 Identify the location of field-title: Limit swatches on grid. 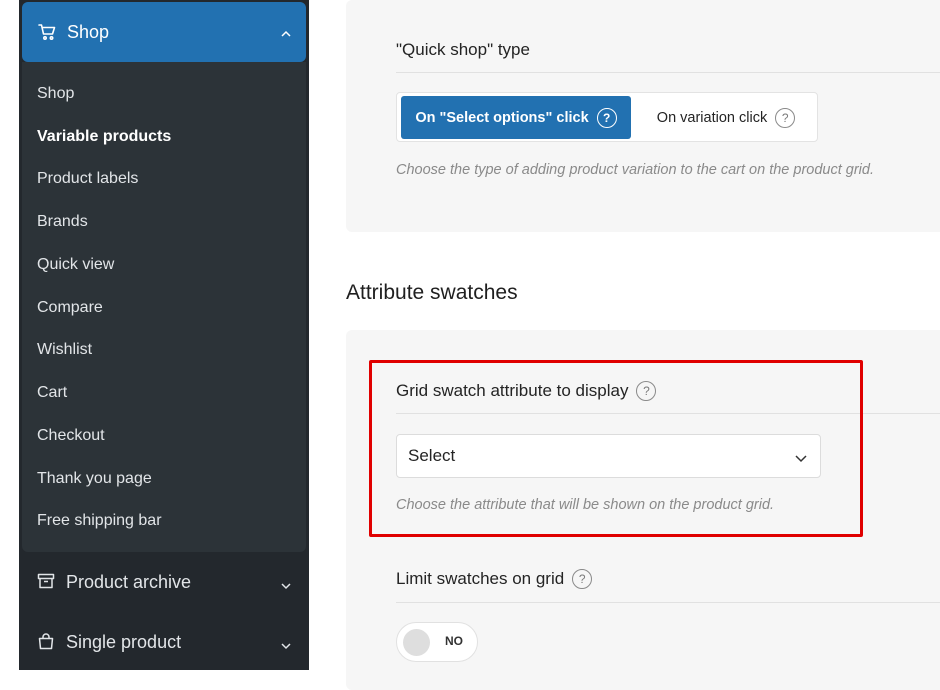
(480, 578).